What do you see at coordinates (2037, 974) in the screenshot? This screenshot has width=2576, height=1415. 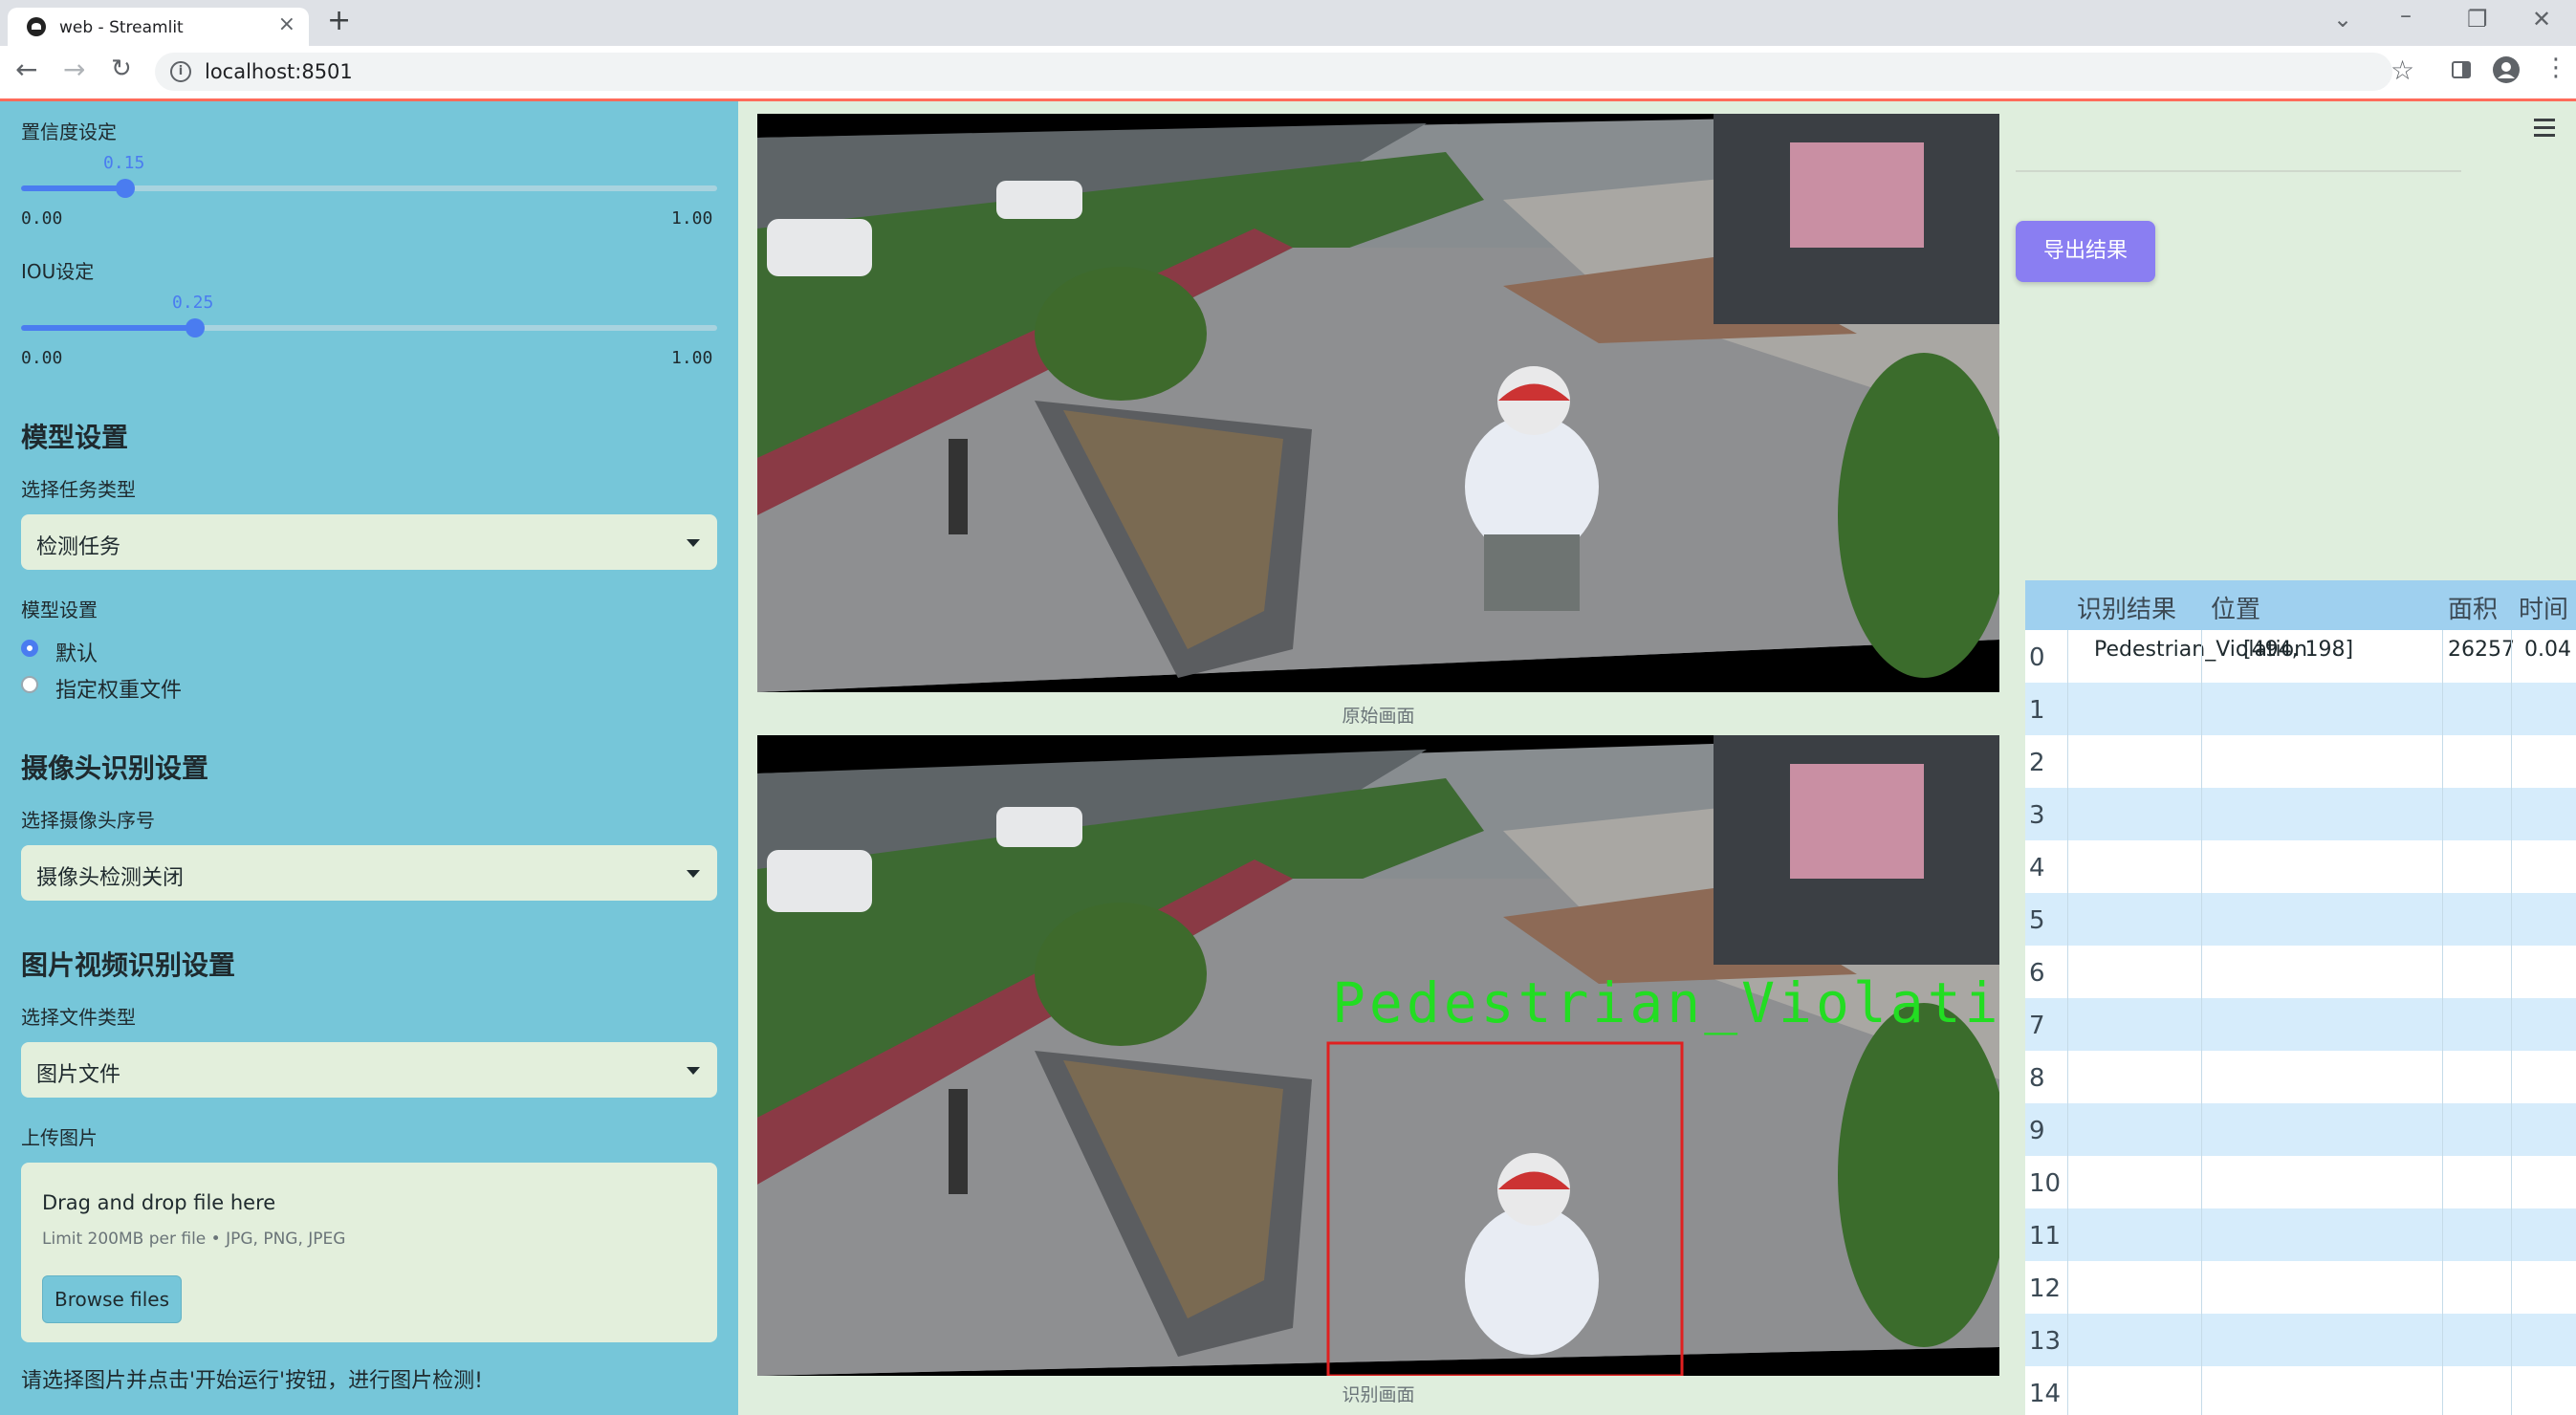 I see `row-index: 6` at bounding box center [2037, 974].